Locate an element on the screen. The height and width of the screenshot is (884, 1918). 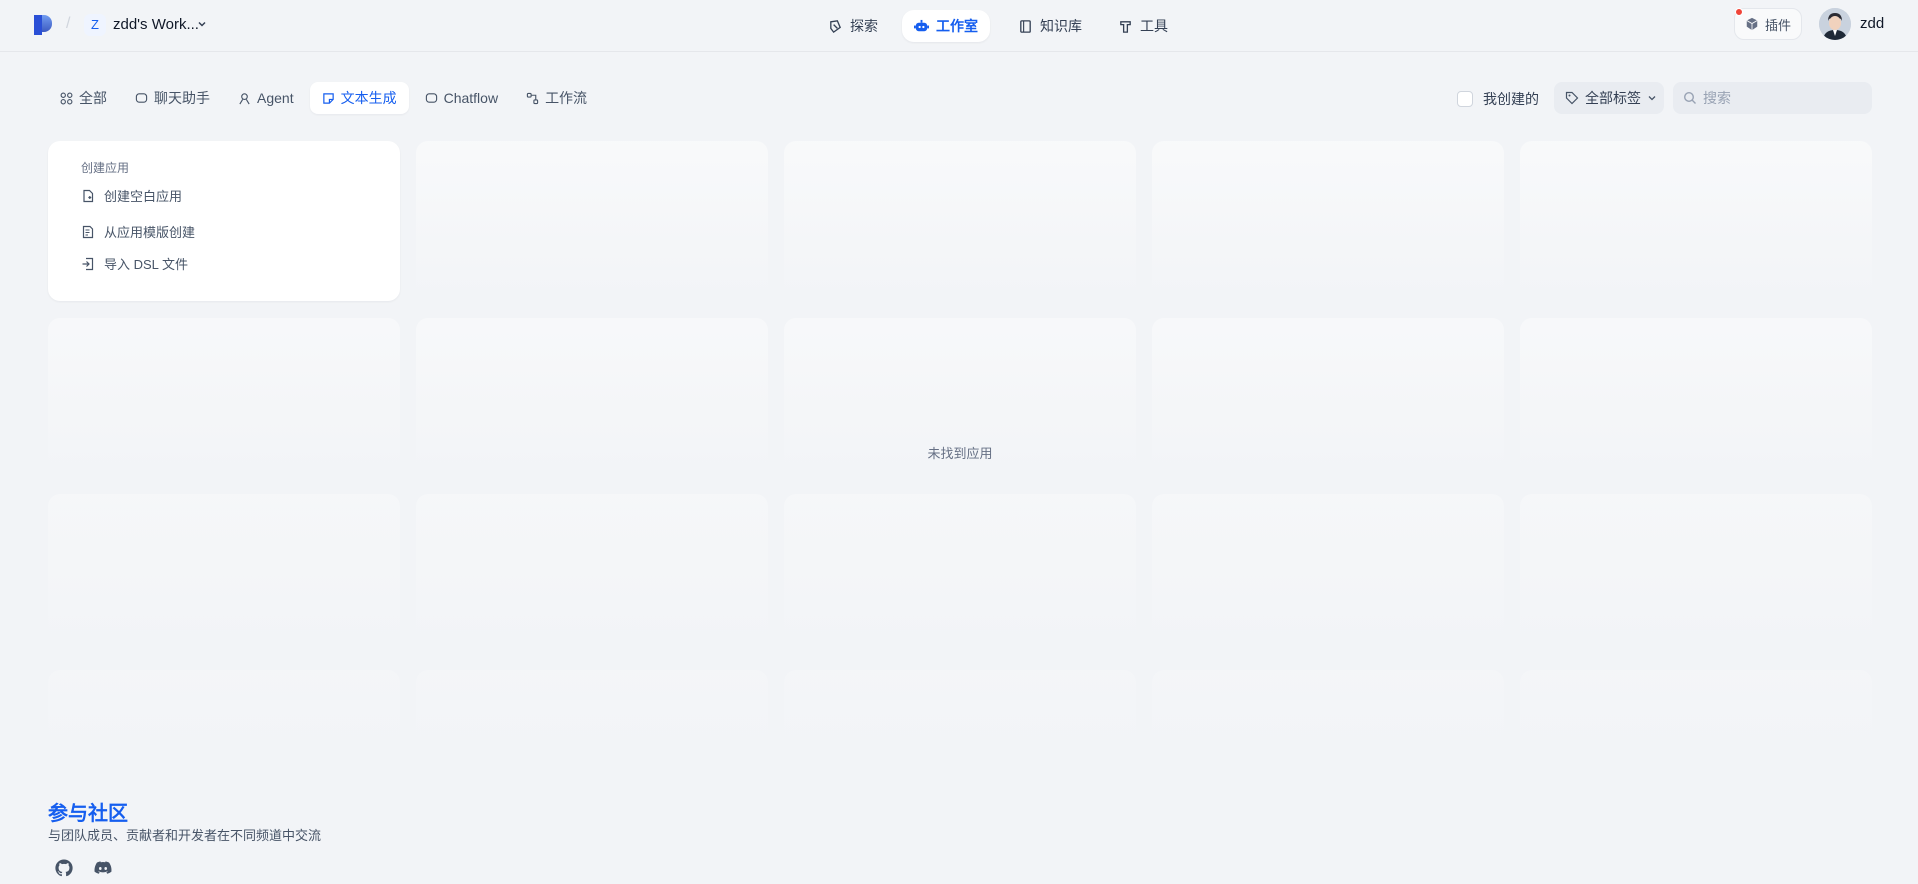
book-icon is located at coordinates (1025, 26).